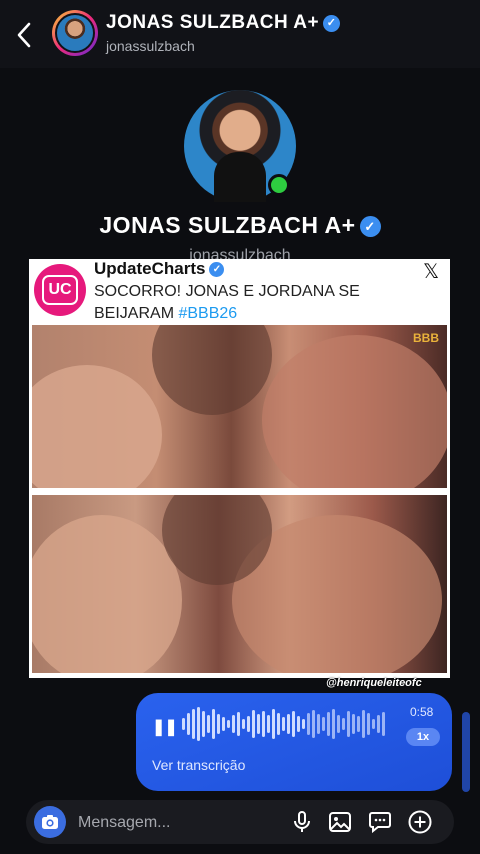 The image size is (480, 854). What do you see at coordinates (340, 822) in the screenshot?
I see `gallery-icon` at bounding box center [340, 822].